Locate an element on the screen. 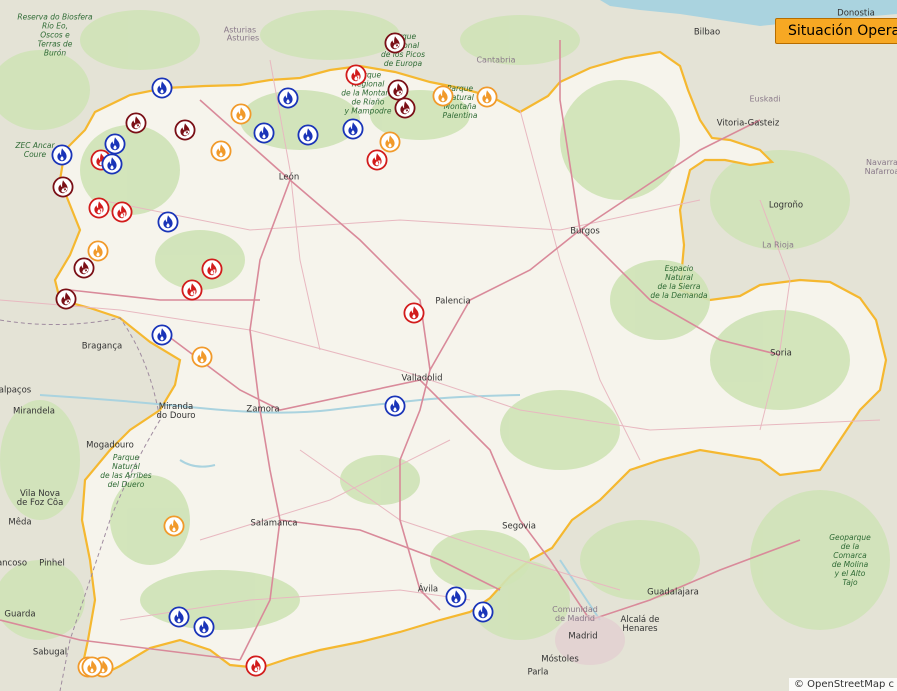 The height and width of the screenshot is (691, 897). fire-active-icon is located at coordinates (414, 313).